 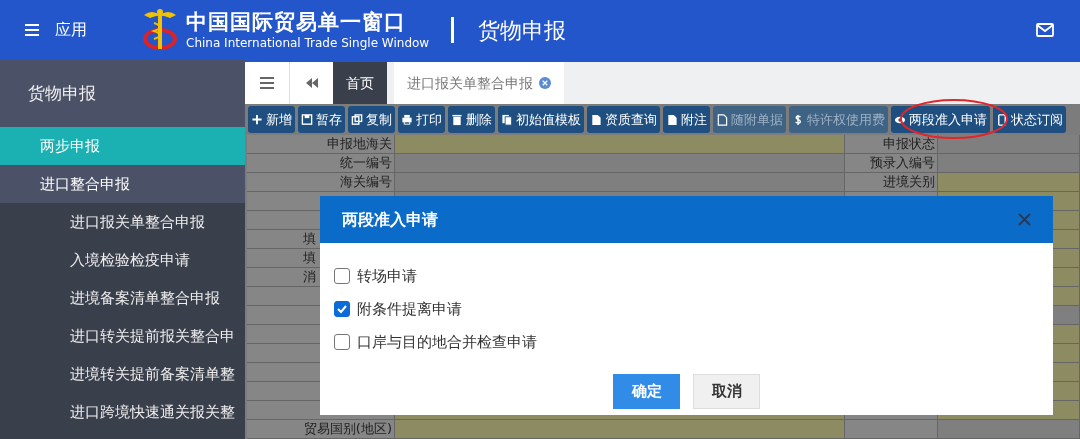 What do you see at coordinates (122, 184) in the screenshot?
I see `sidebar-item: 进口整合申报` at bounding box center [122, 184].